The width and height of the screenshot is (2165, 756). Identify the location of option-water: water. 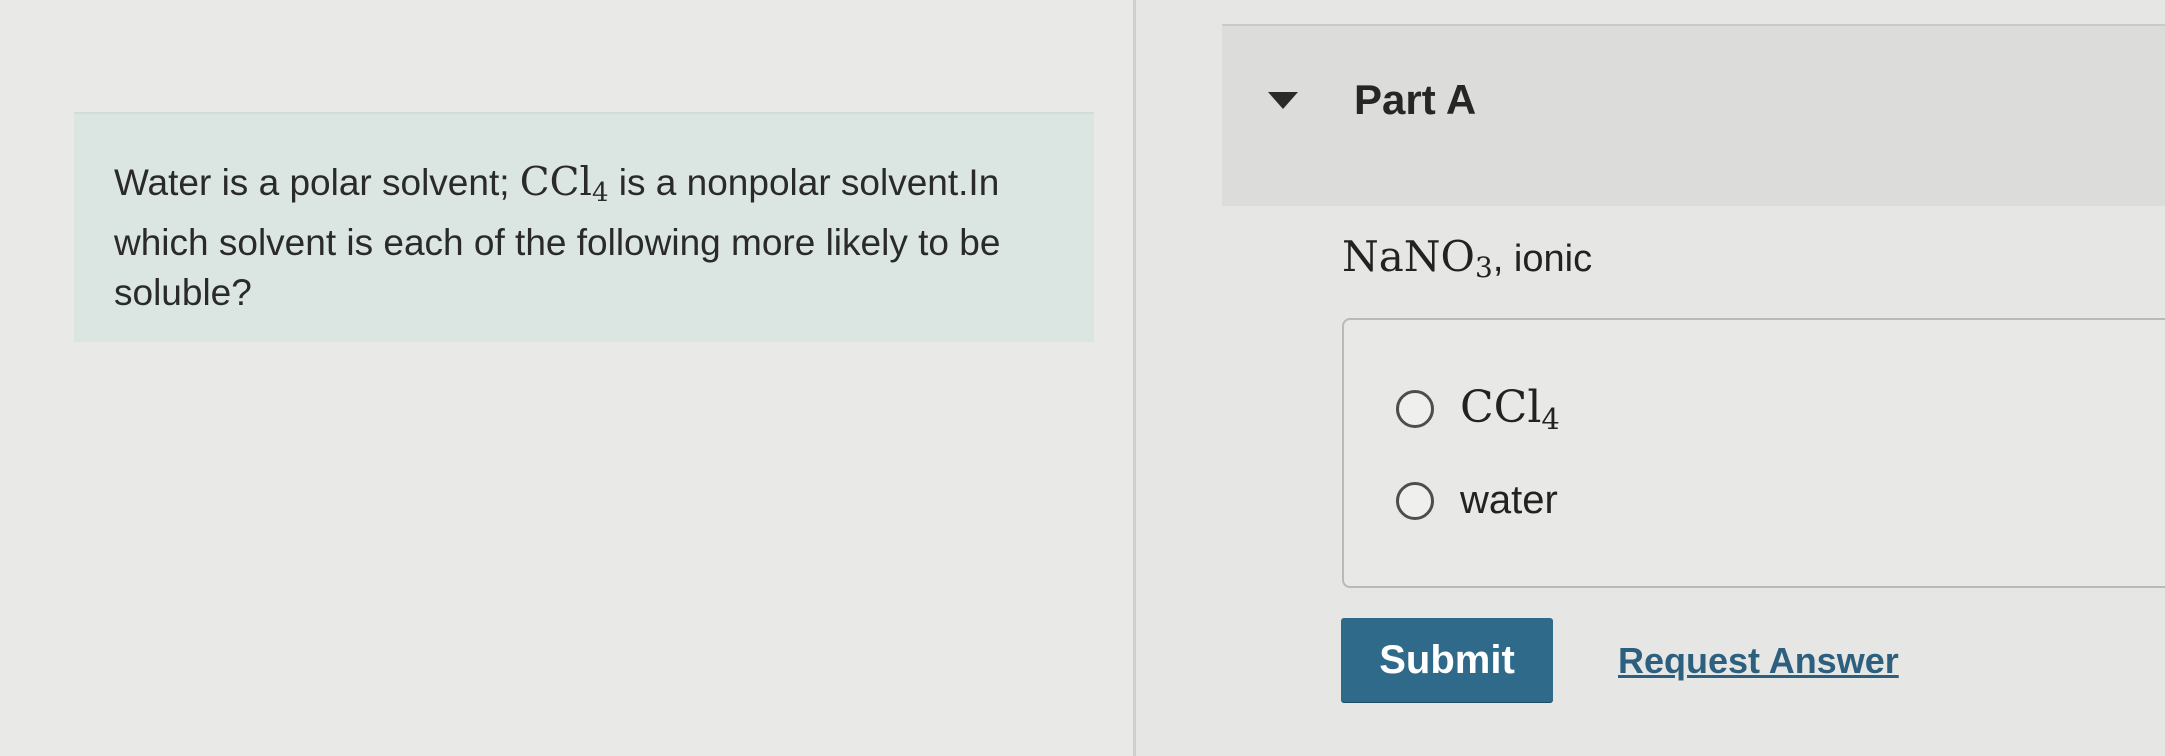
(1477, 500).